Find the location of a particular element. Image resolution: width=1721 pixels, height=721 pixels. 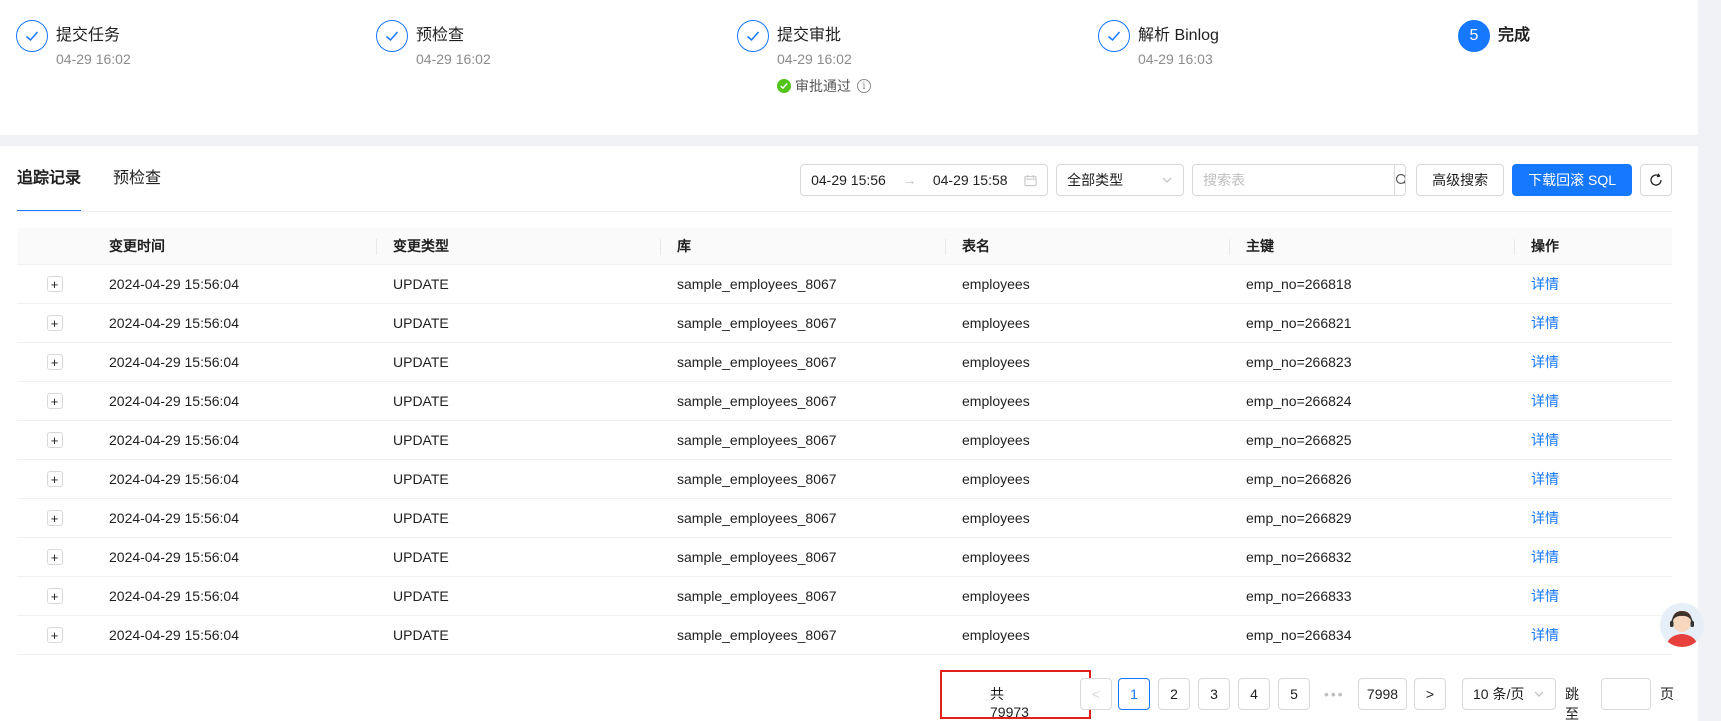

header-primary-key: 主键 is located at coordinates (1371, 246).